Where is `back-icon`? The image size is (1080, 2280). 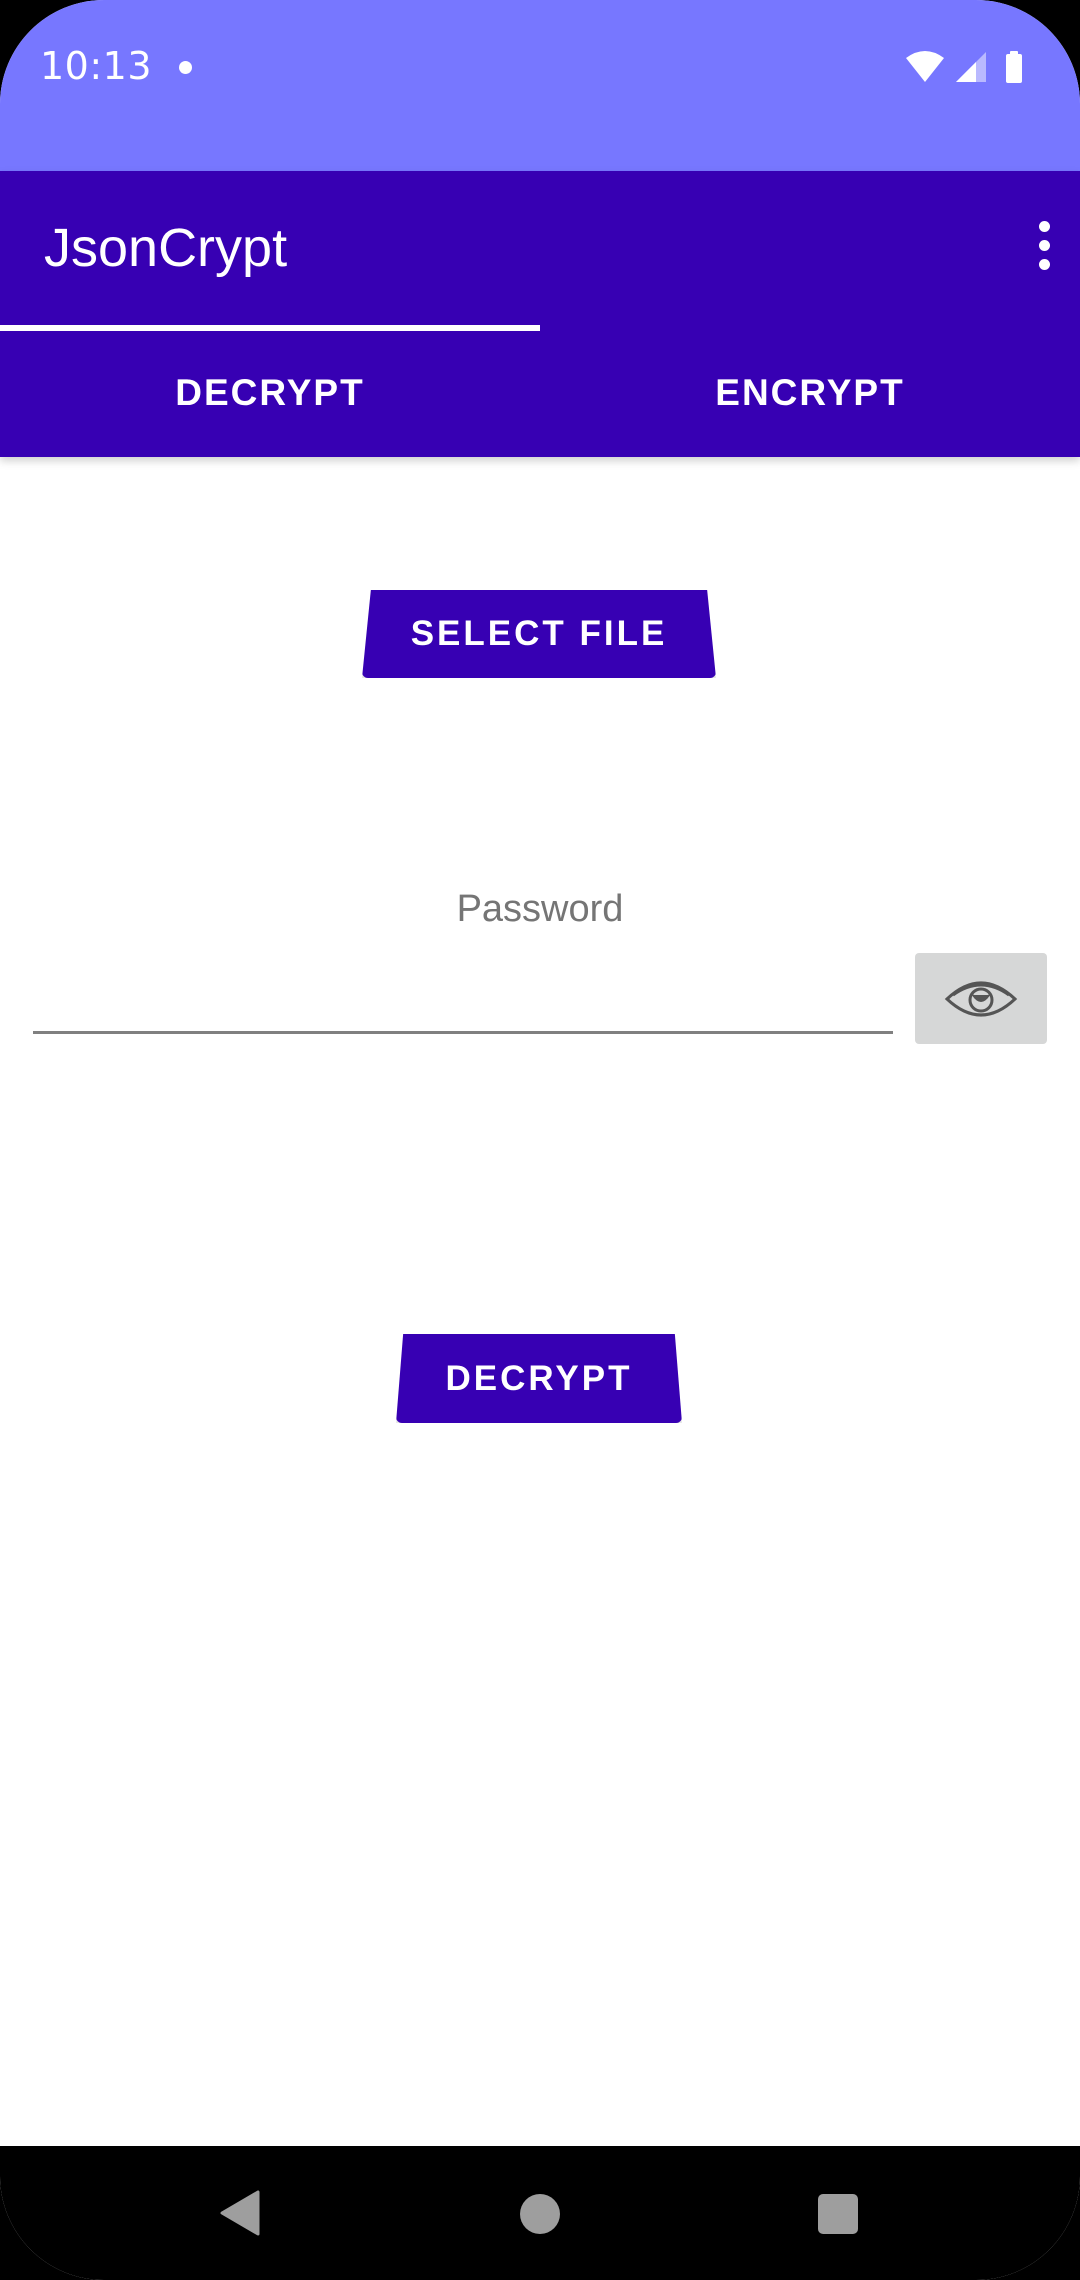 back-icon is located at coordinates (240, 2213).